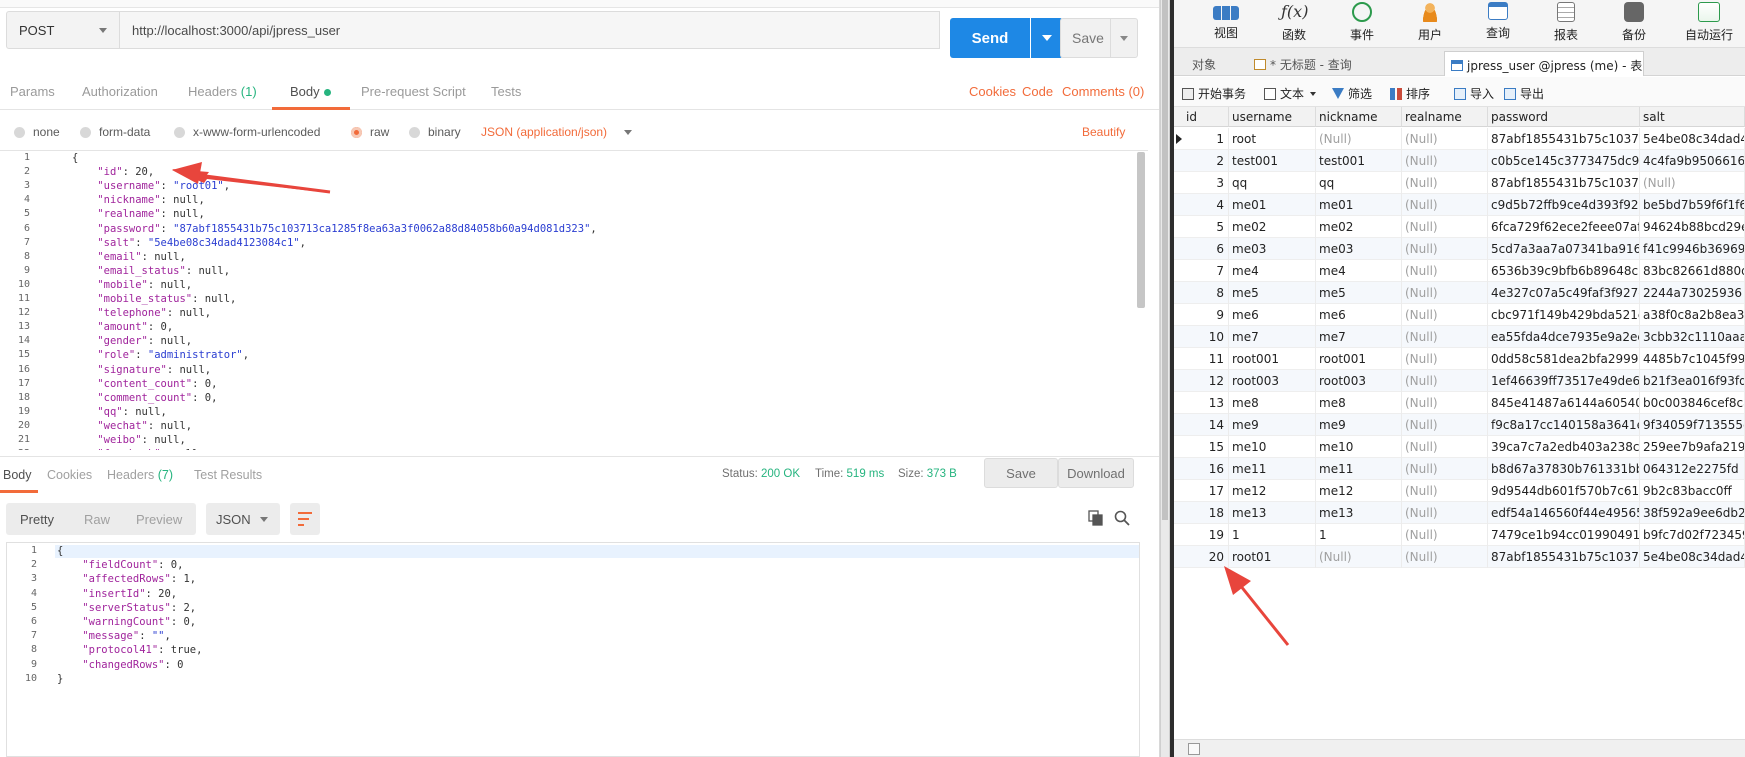 This screenshot has height=757, width=1745. I want to click on cell-username: me01, so click(1272, 205).